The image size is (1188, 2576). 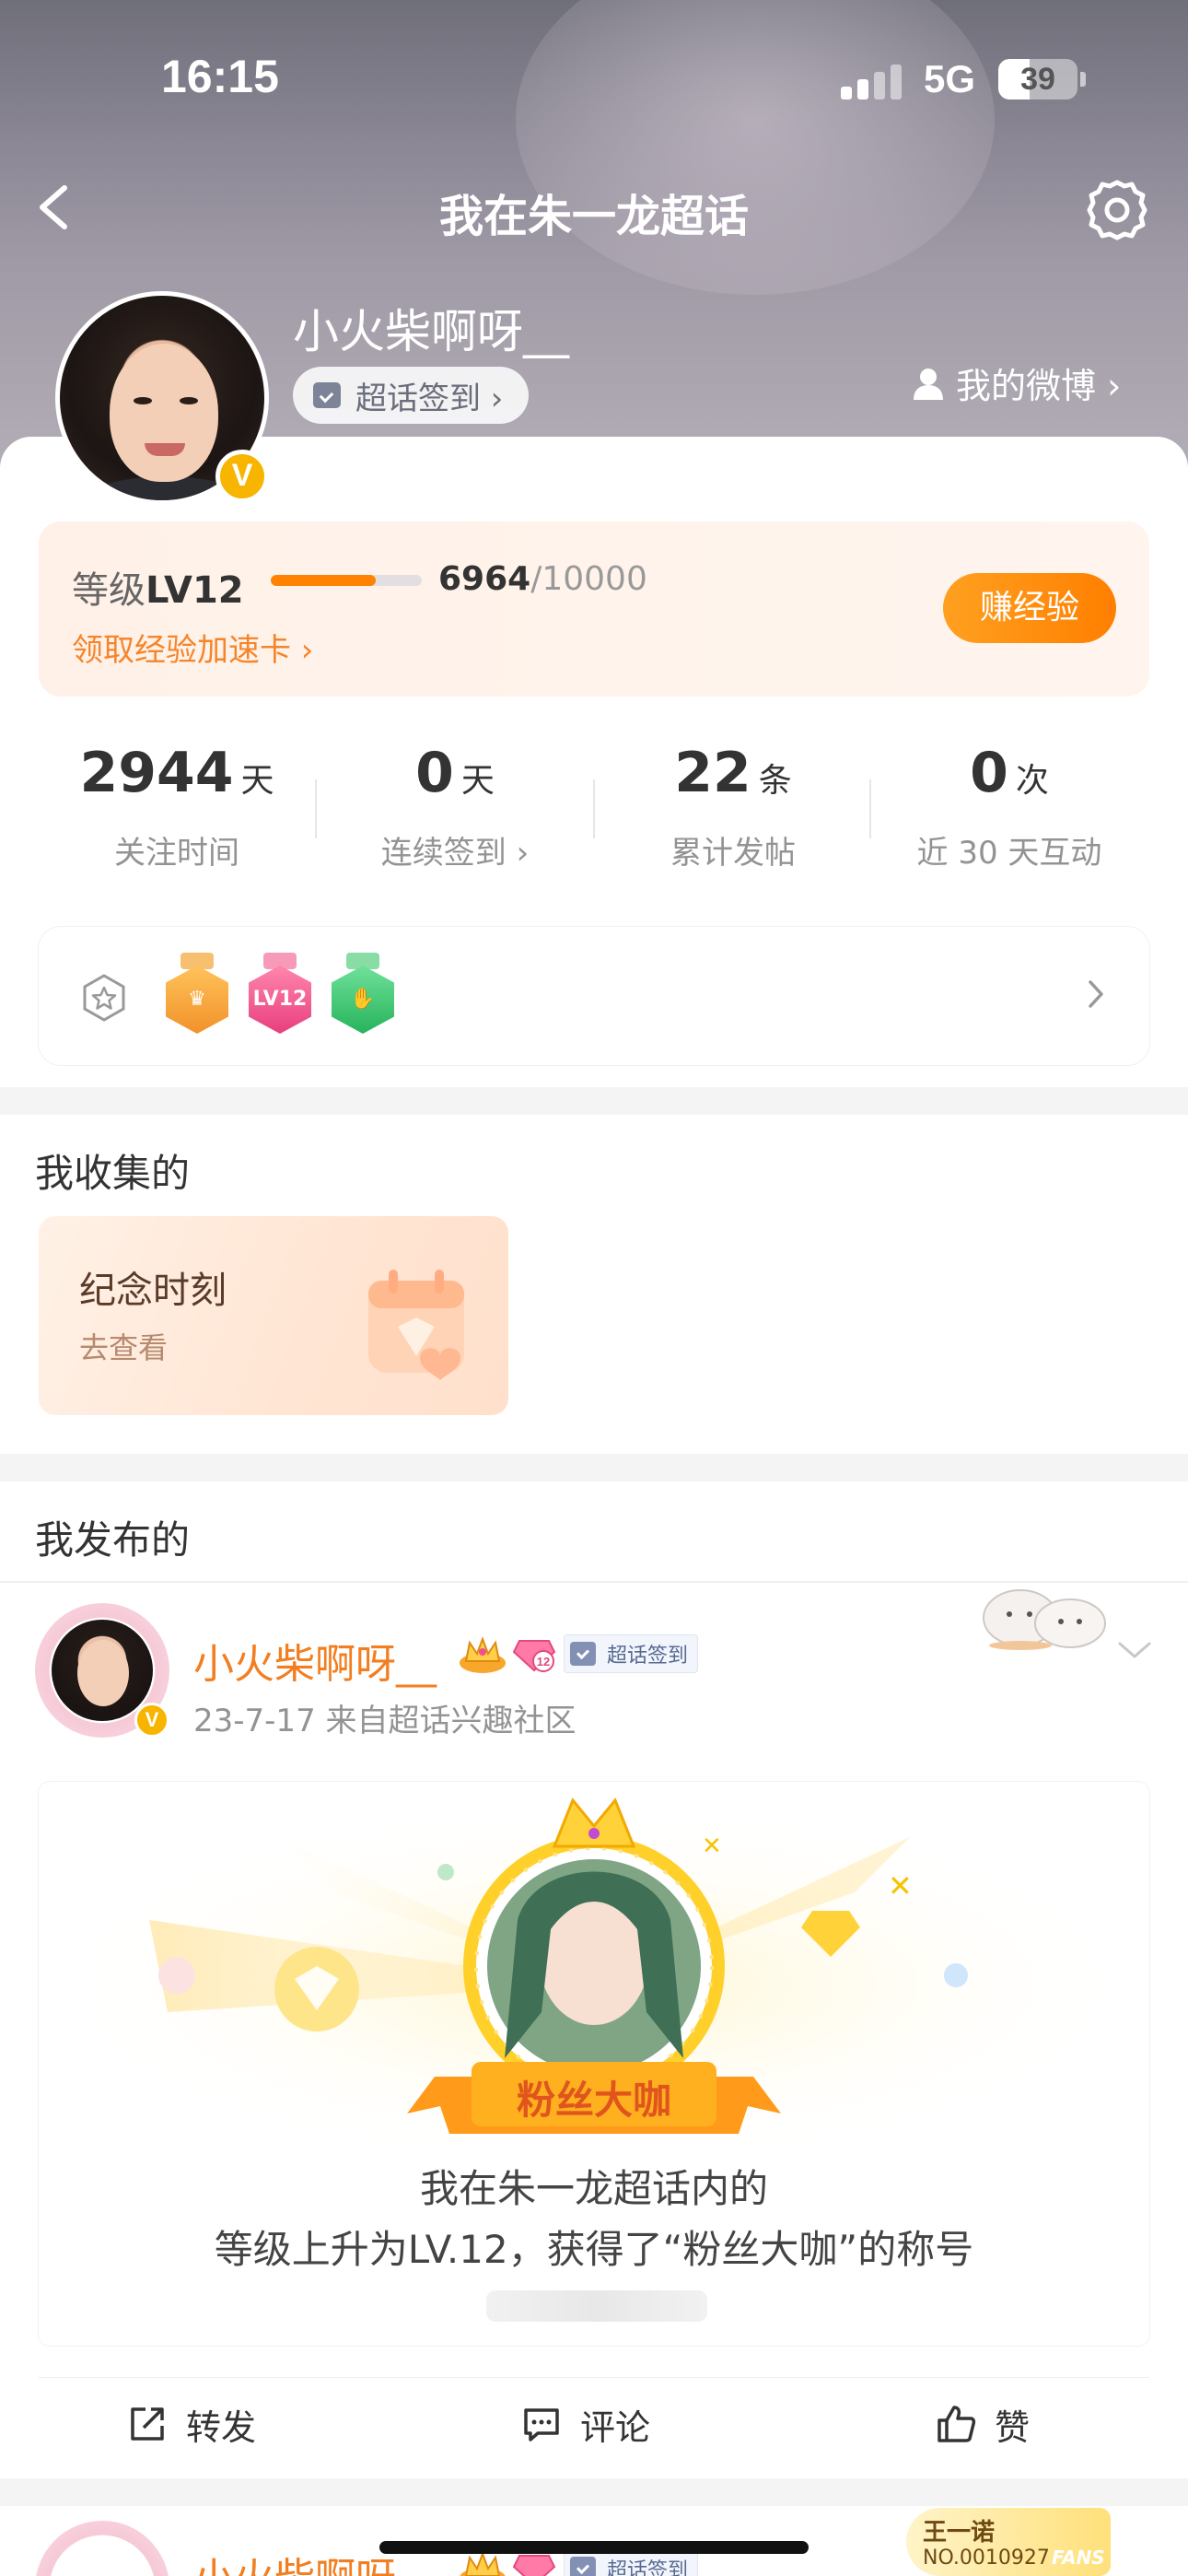 I want to click on lv12-medal-icon: LV12, so click(x=280, y=995).